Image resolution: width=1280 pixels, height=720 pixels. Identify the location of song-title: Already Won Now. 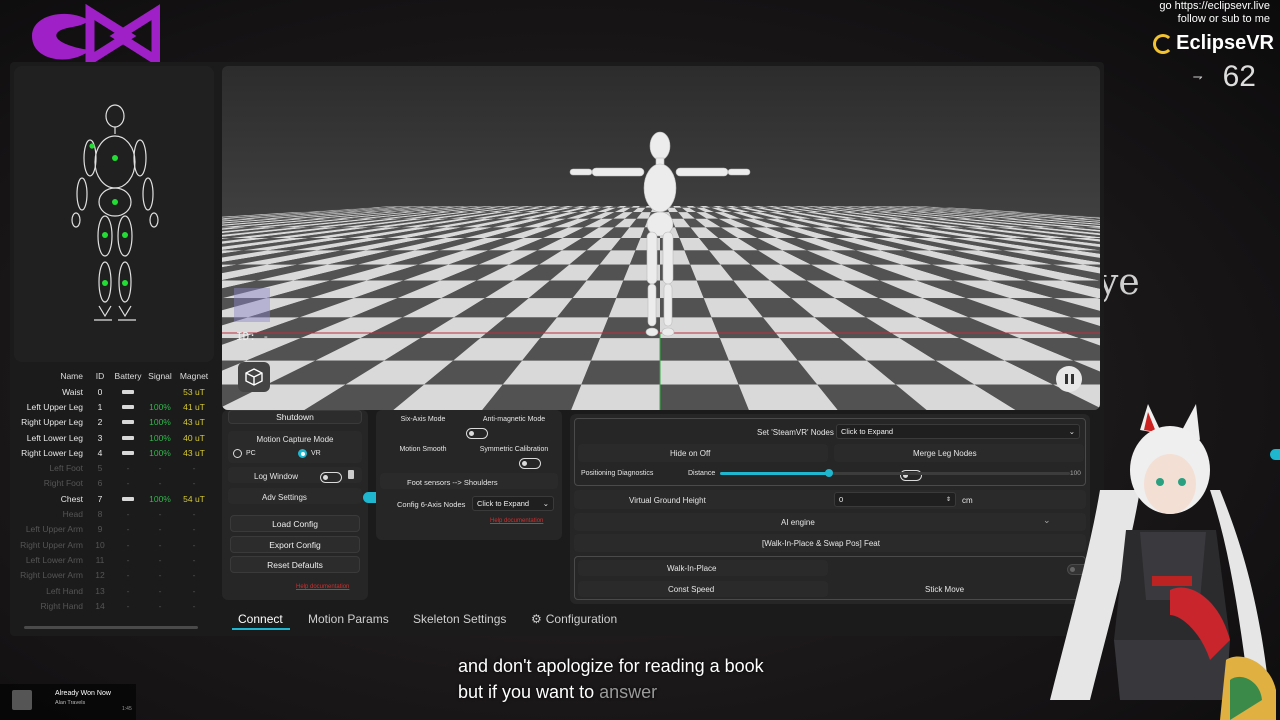
(83, 693).